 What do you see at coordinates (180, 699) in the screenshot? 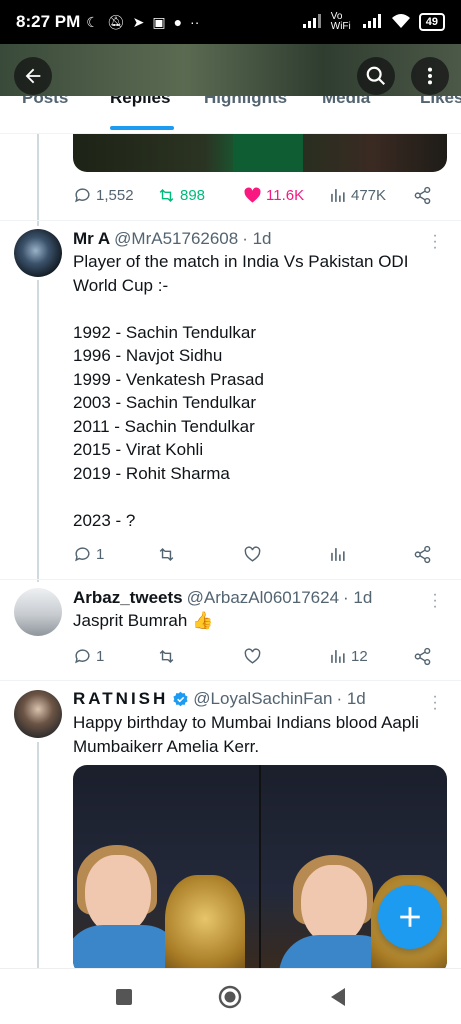
I see `verified-badge-icon` at bounding box center [180, 699].